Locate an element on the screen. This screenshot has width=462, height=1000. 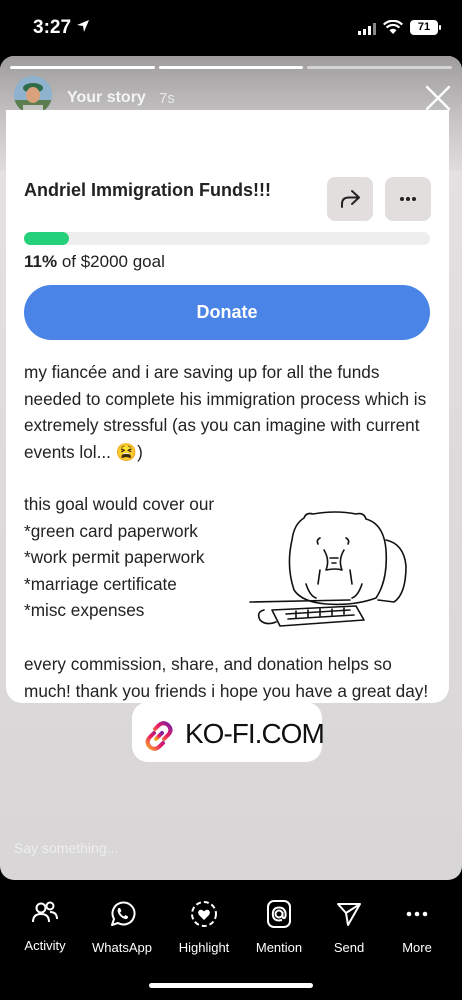
highlight-button: Highlight is located at coordinates (204, 927).